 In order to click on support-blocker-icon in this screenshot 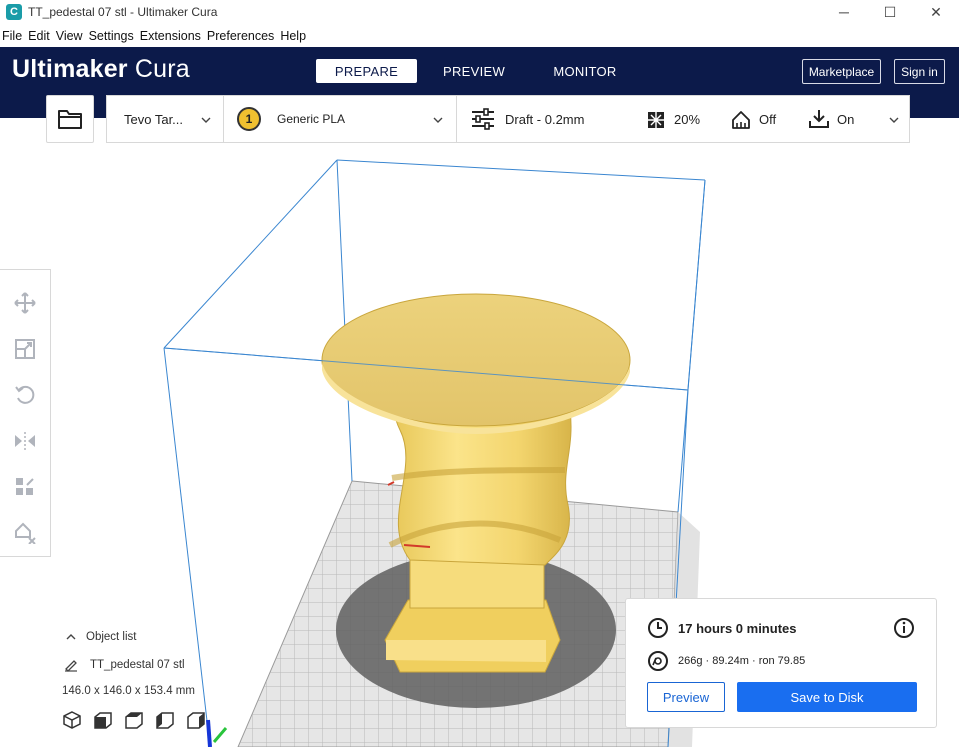, I will do `click(25, 533)`.